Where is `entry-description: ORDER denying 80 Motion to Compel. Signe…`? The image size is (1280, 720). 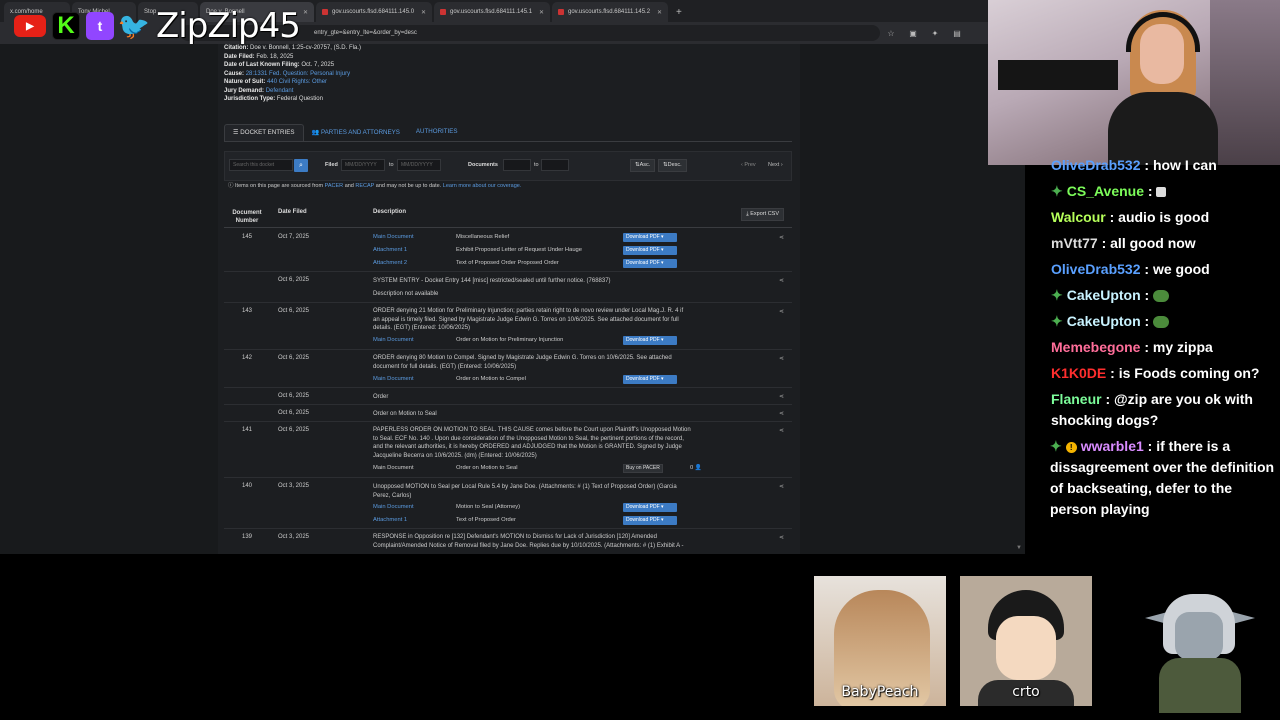 entry-description: ORDER denying 80 Motion to Compel. Signe… is located at coordinates (522, 362).